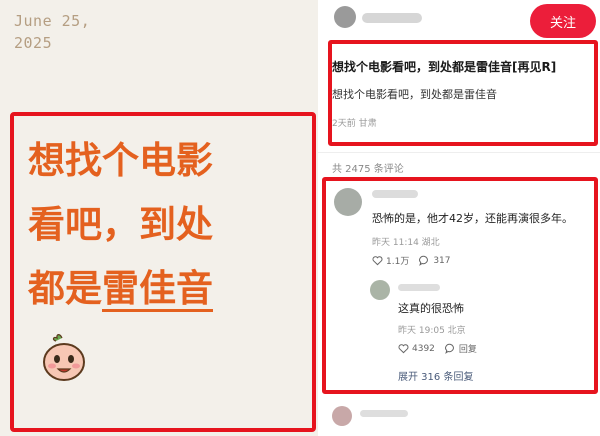 This screenshot has width=600, height=436. Describe the element at coordinates (467, 350) in the screenshot. I see `reply-reply-label: 回复` at that location.